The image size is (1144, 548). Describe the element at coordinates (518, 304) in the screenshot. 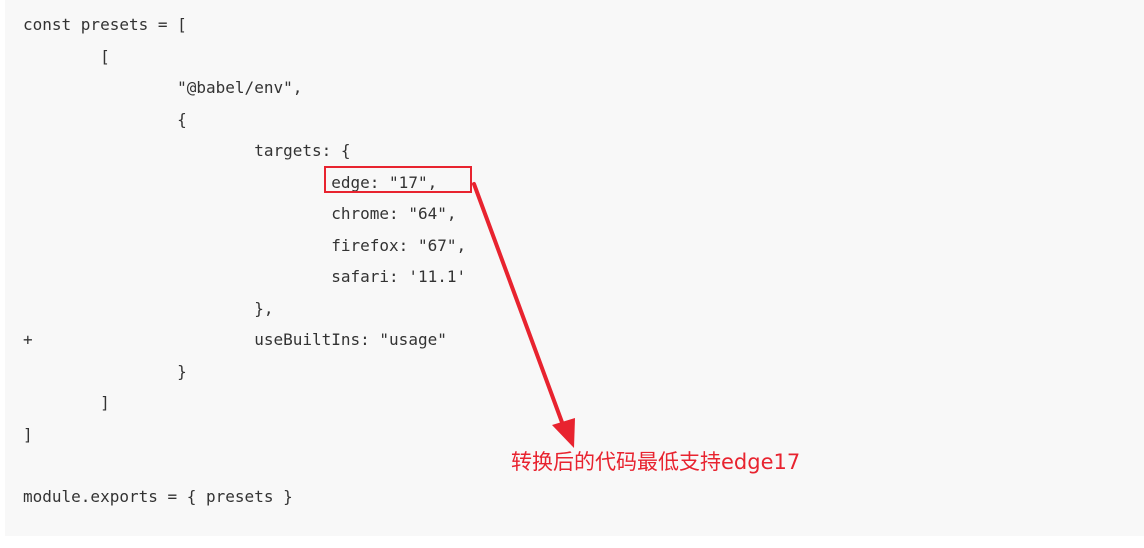

I see `arrow-shaft` at that location.